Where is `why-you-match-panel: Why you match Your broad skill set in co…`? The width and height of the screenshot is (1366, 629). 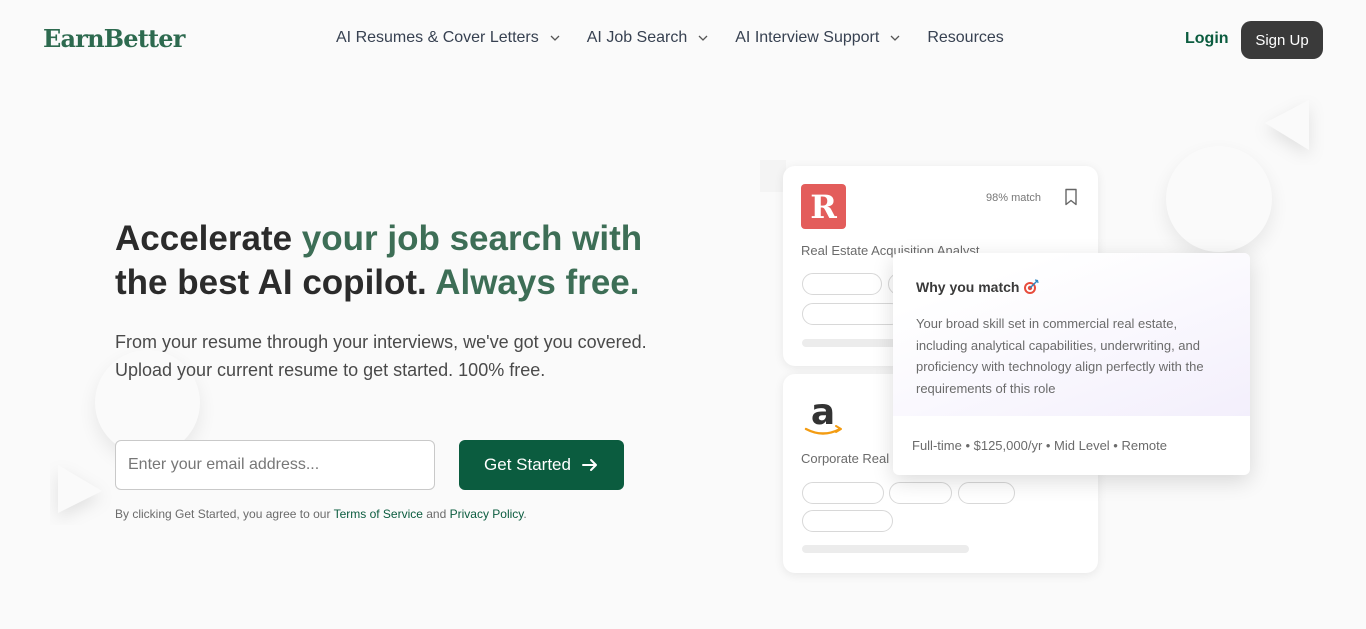
why-you-match-panel: Why you match Your broad skill set in co… is located at coordinates (1071, 364).